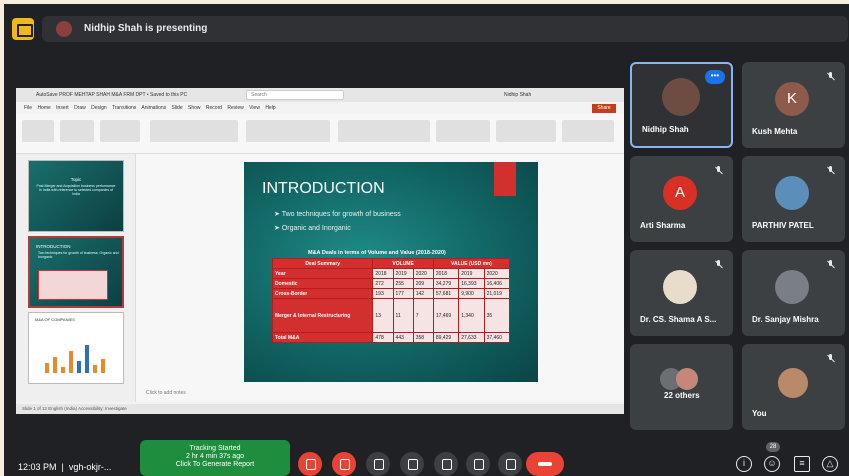  Describe the element at coordinates (604, 108) in the screenshot. I see `ppt-share-button: Share` at that location.